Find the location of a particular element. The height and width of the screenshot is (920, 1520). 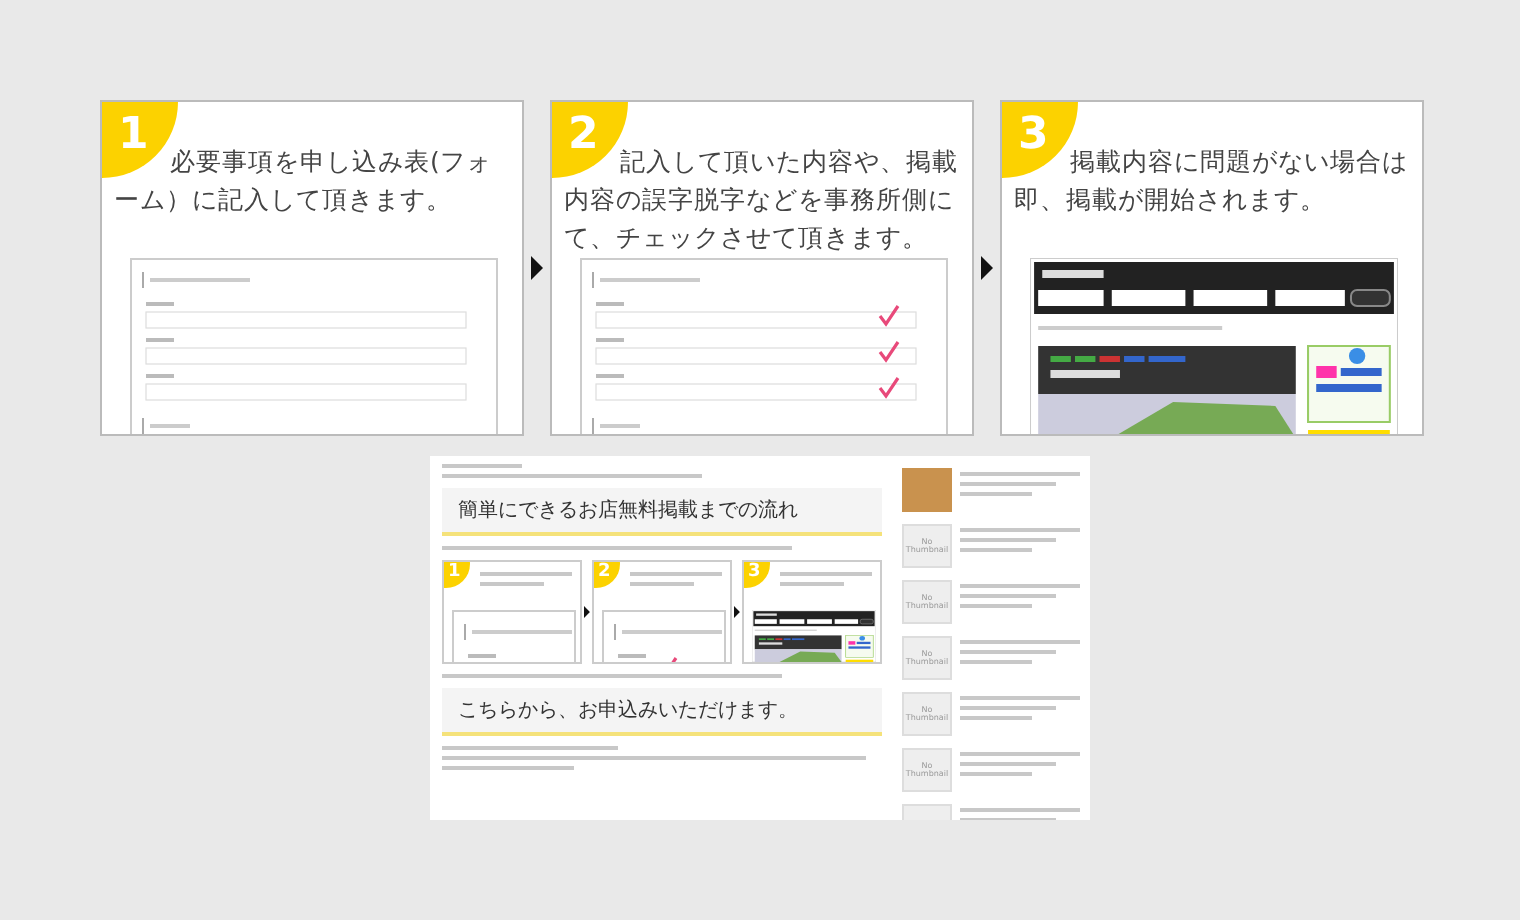

step-number: 1 is located at coordinates (454, 572).